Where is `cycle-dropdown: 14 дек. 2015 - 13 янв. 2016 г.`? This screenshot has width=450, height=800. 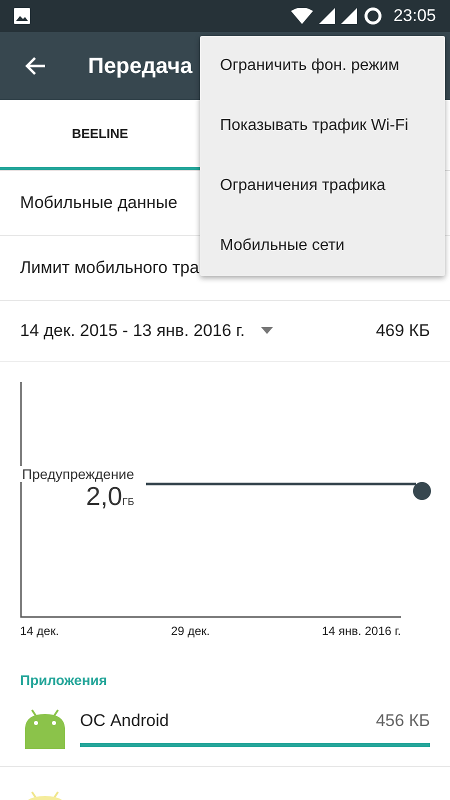
cycle-dropdown: 14 дек. 2015 - 13 янв. 2016 г. is located at coordinates (146, 331).